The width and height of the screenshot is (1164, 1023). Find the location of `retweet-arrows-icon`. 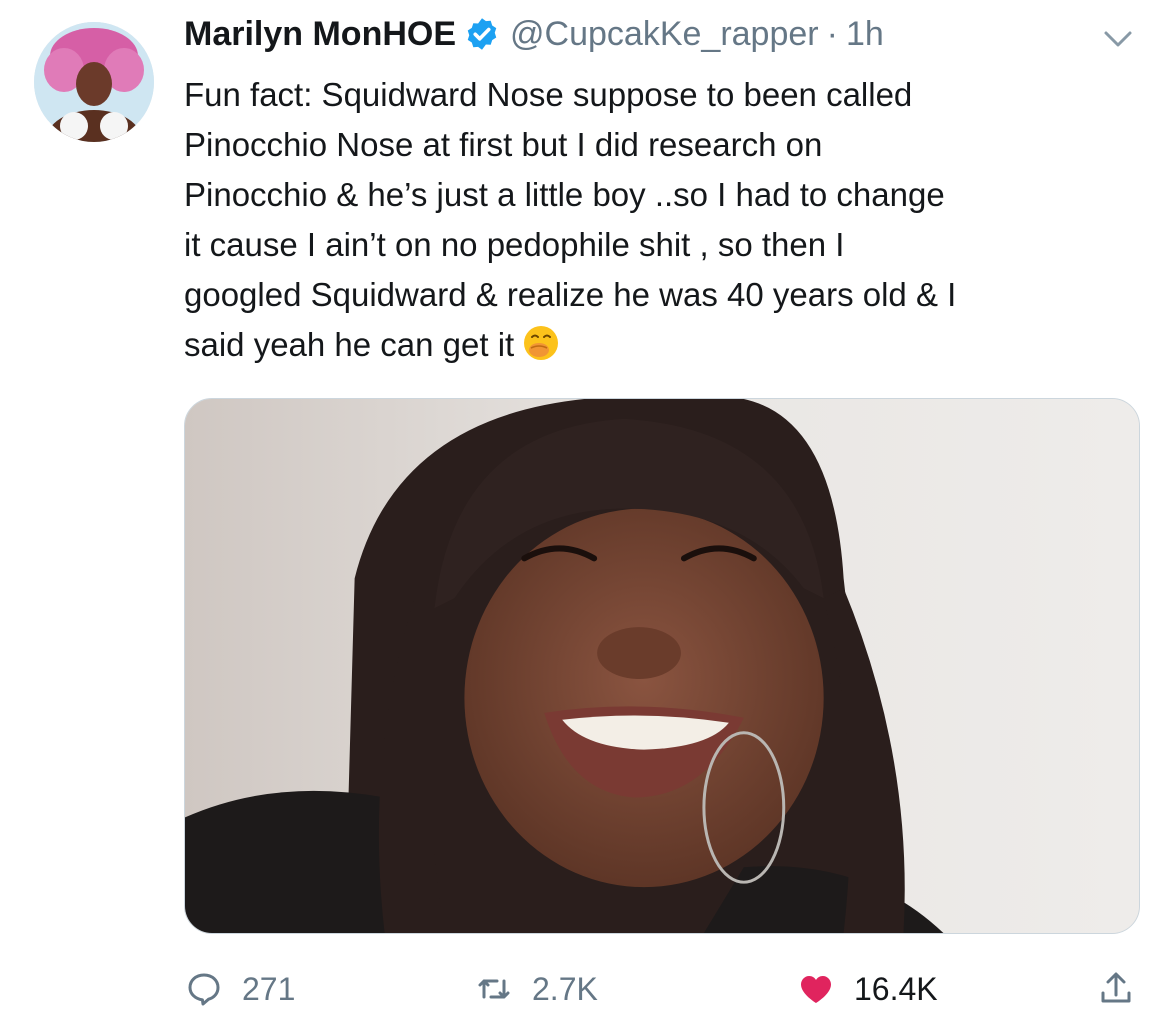

retweet-arrows-icon is located at coordinates (494, 989).